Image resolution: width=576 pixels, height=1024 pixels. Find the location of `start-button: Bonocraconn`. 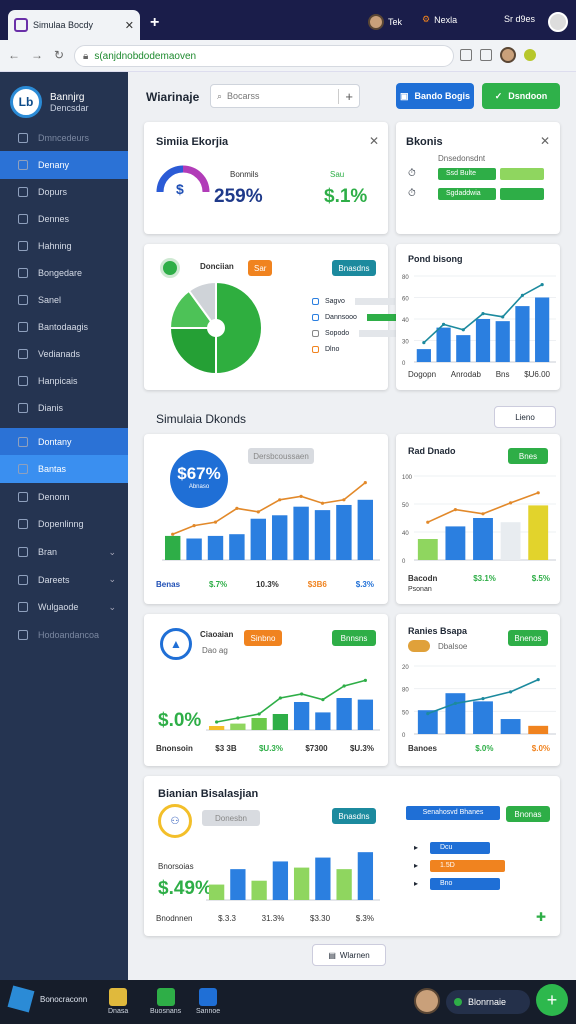

start-button: Bonocraconn is located at coordinates (47, 999).